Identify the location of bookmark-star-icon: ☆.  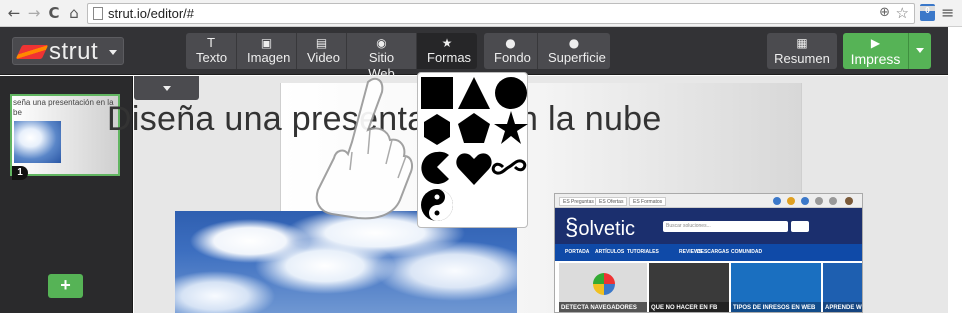
(902, 13).